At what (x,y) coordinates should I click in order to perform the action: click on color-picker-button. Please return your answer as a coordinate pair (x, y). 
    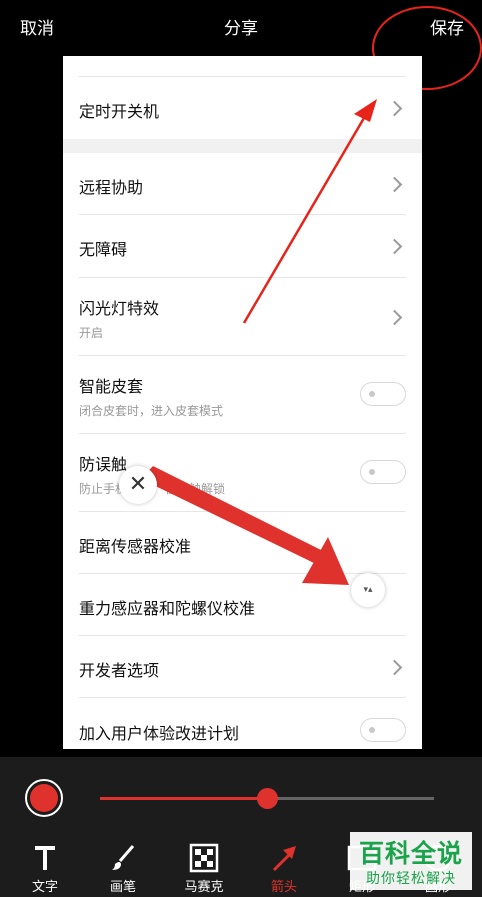
    Looking at the image, I should click on (44, 798).